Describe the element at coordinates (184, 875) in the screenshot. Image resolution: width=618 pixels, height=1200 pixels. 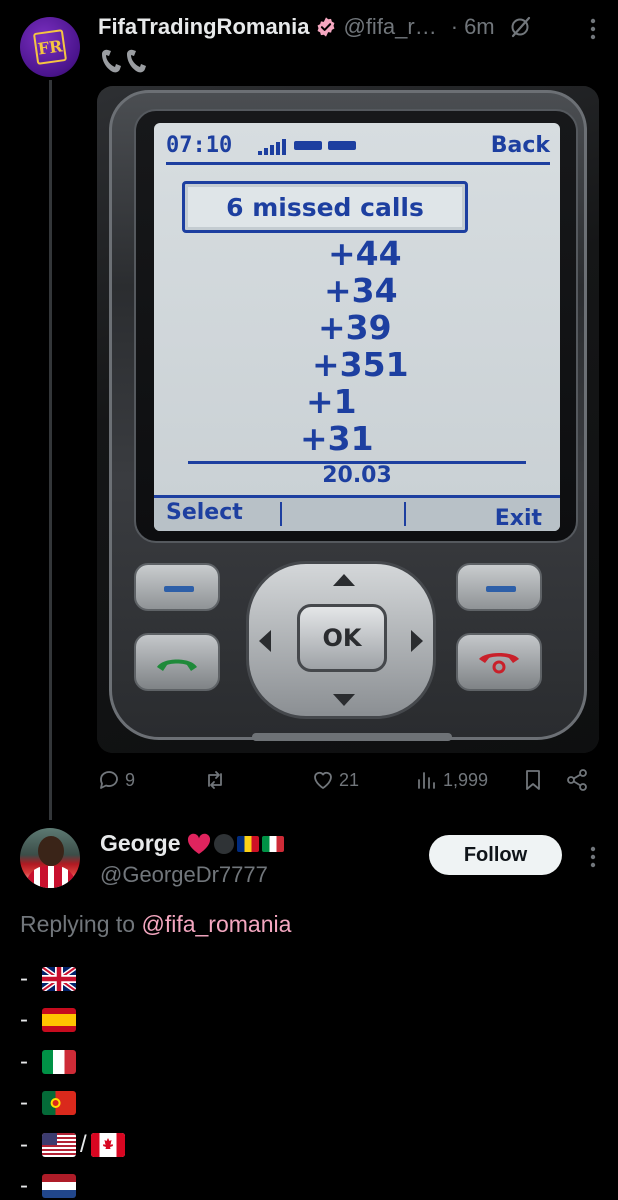
I see `reply-author-handle: @GeorgeDr7777` at that location.